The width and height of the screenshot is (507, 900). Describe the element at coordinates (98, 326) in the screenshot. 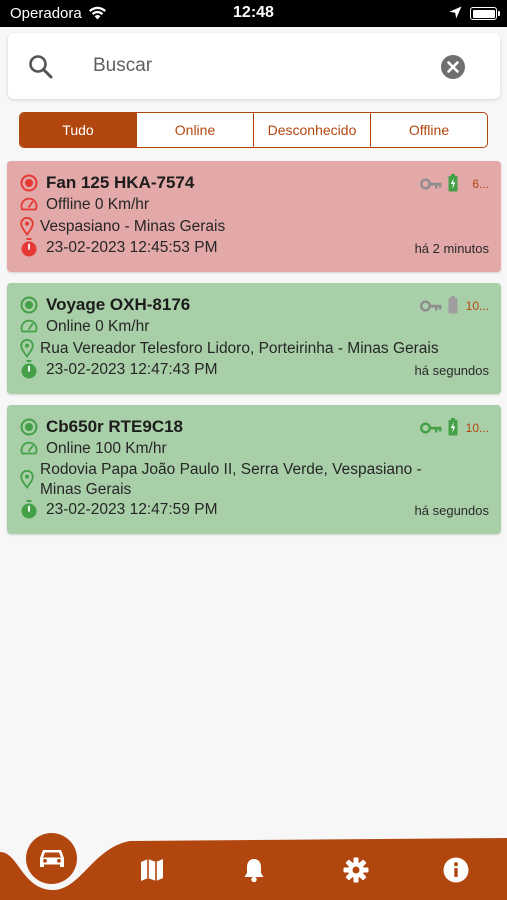

I see `speed-status: Online 0 Km/hr` at that location.